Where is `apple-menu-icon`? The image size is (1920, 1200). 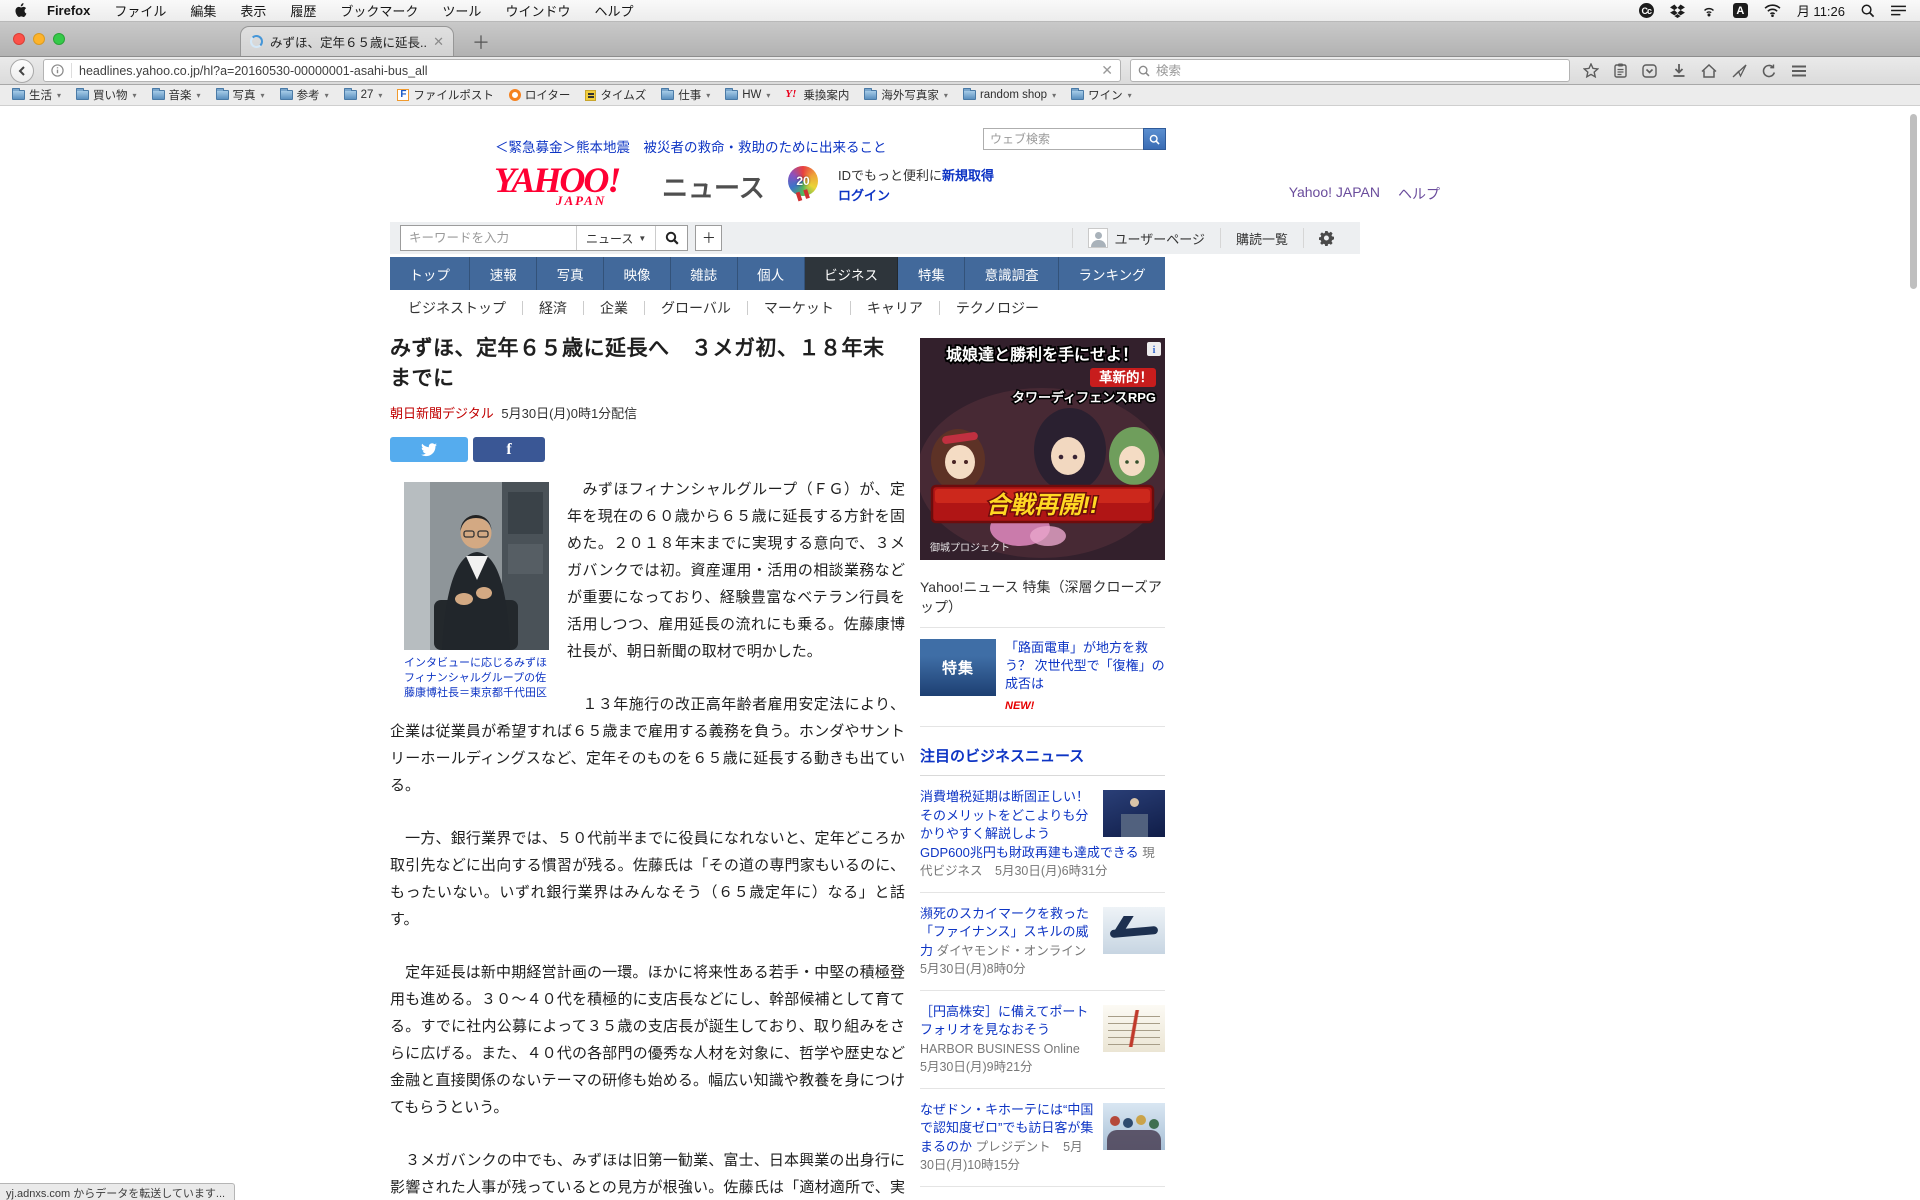 apple-menu-icon is located at coordinates (20, 10).